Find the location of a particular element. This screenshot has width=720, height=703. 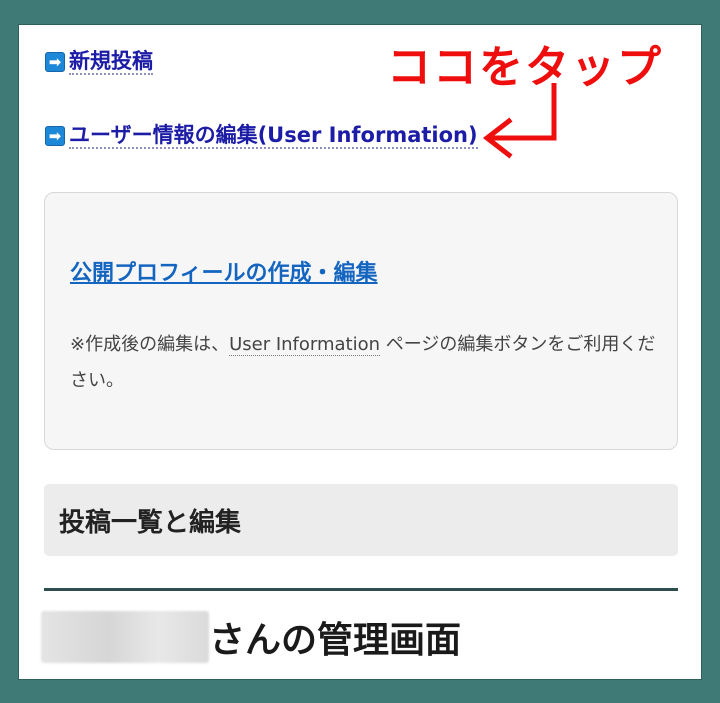

note-prefix: ※作成後の編集は、 is located at coordinates (150, 344).